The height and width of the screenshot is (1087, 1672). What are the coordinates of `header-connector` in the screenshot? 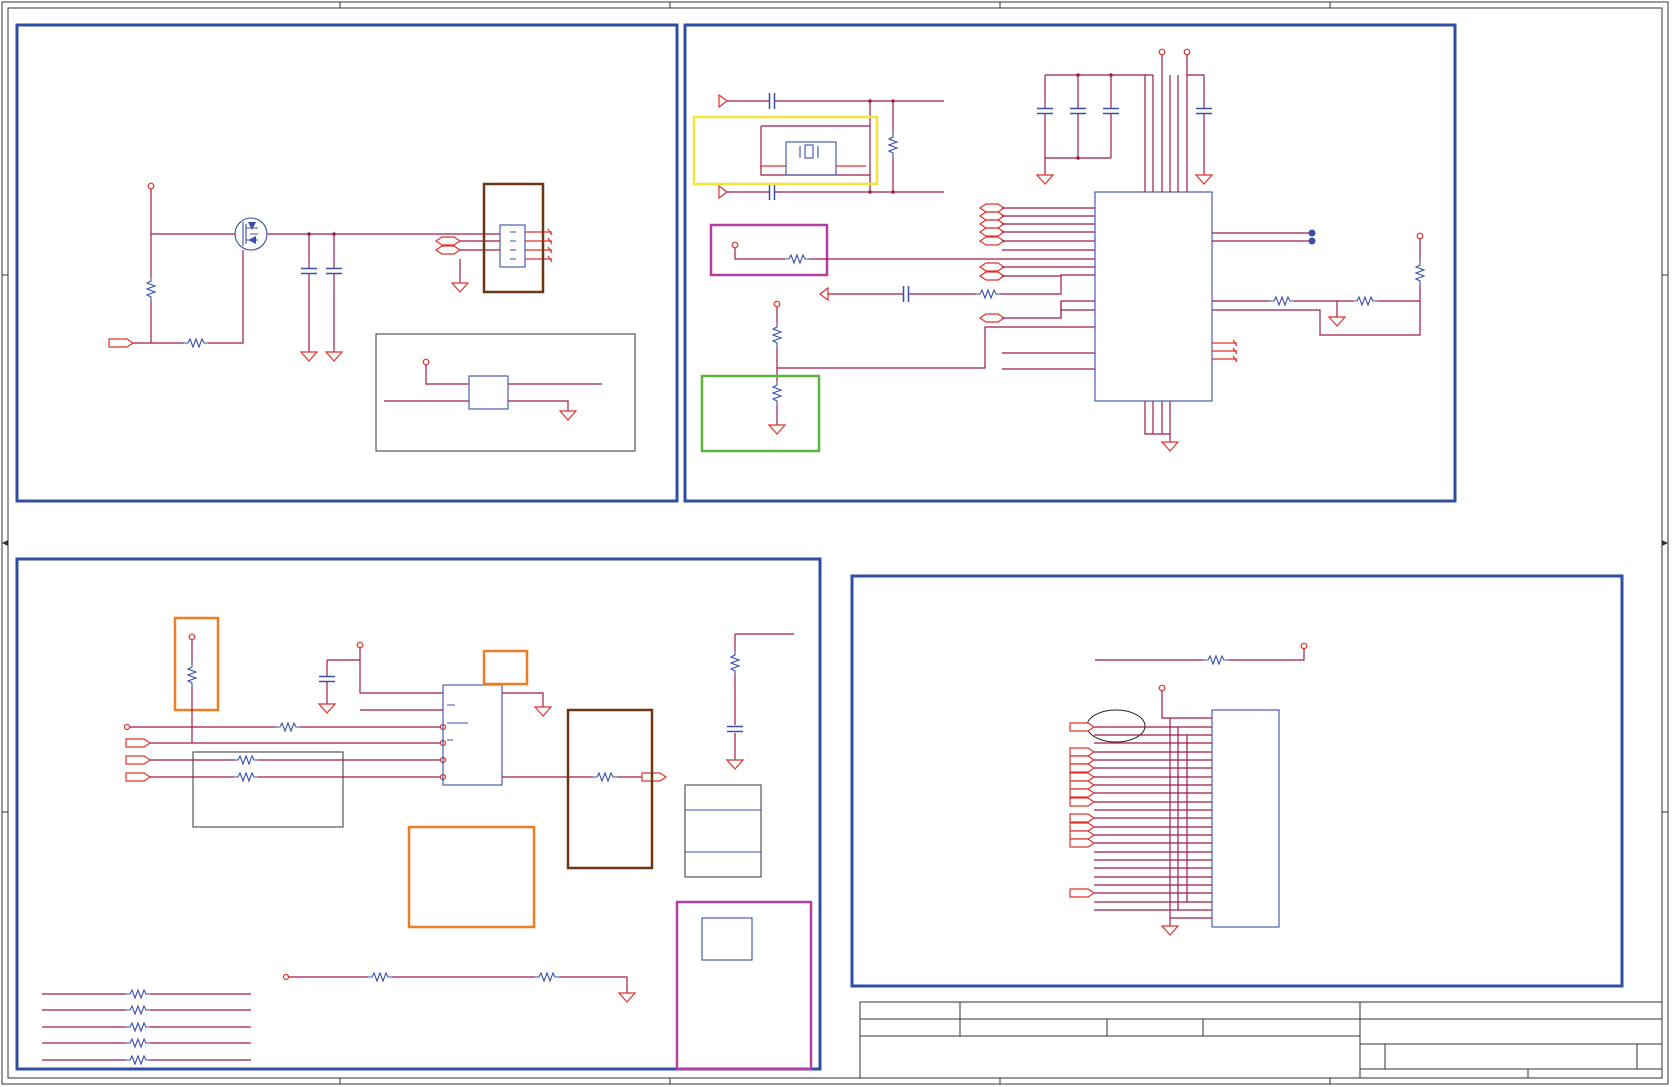 It's located at (1245, 818).